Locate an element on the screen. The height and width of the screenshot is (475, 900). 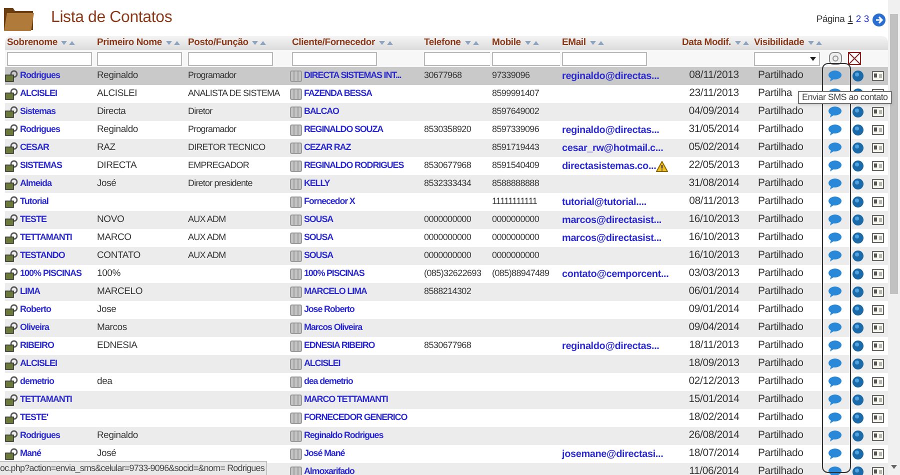
table-cell-text: 18/07/2014 is located at coordinates (714, 454).